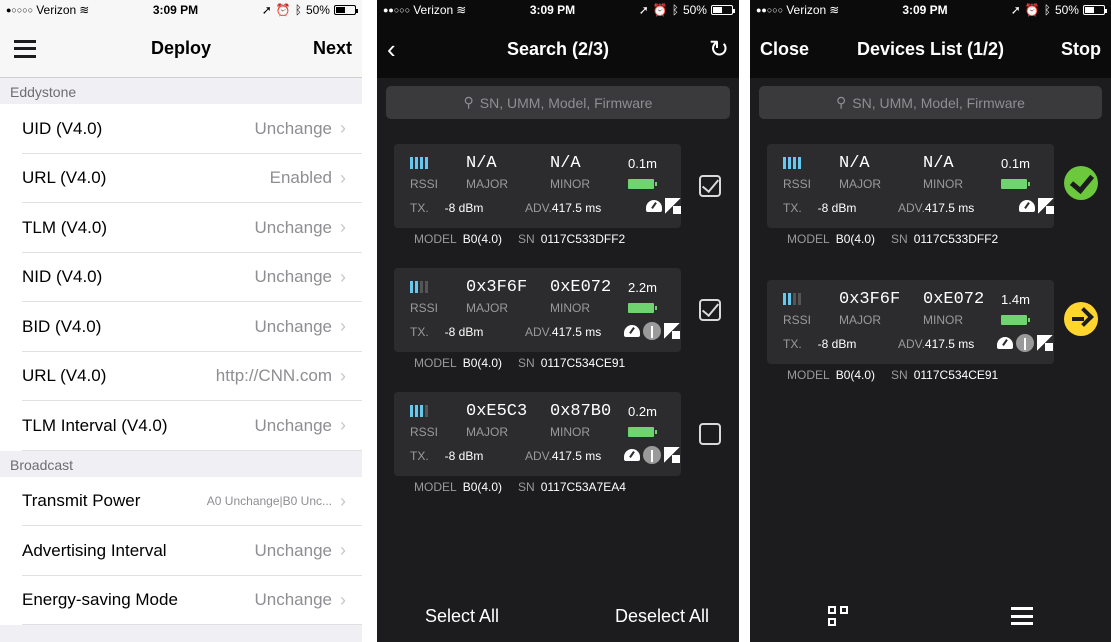  Describe the element at coordinates (283, 10) in the screenshot. I see `alarm-icon: ⏰` at that location.